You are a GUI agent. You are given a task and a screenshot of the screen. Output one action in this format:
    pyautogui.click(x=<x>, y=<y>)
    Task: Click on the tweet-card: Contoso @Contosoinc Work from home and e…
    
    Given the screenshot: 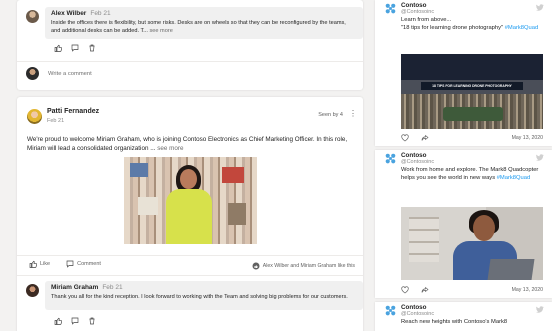 What is the action you would take?
    pyautogui.click(x=463, y=224)
    